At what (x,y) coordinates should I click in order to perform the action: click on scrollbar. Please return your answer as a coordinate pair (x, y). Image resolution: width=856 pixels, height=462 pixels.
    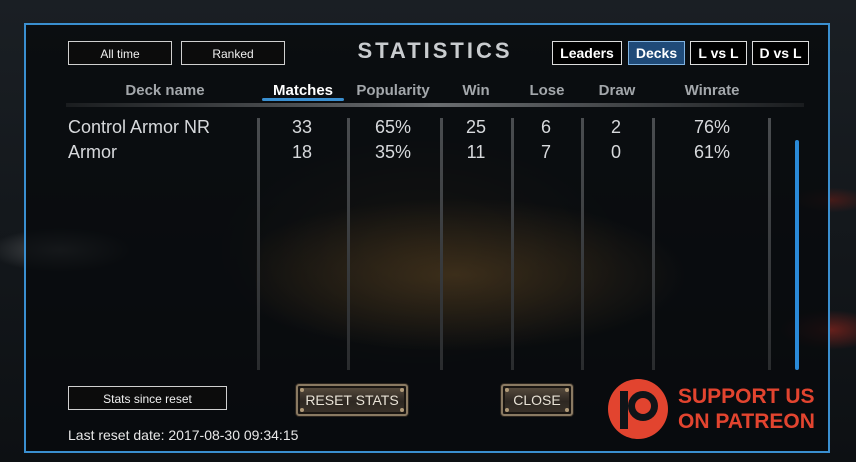
    Looking at the image, I should click on (797, 255).